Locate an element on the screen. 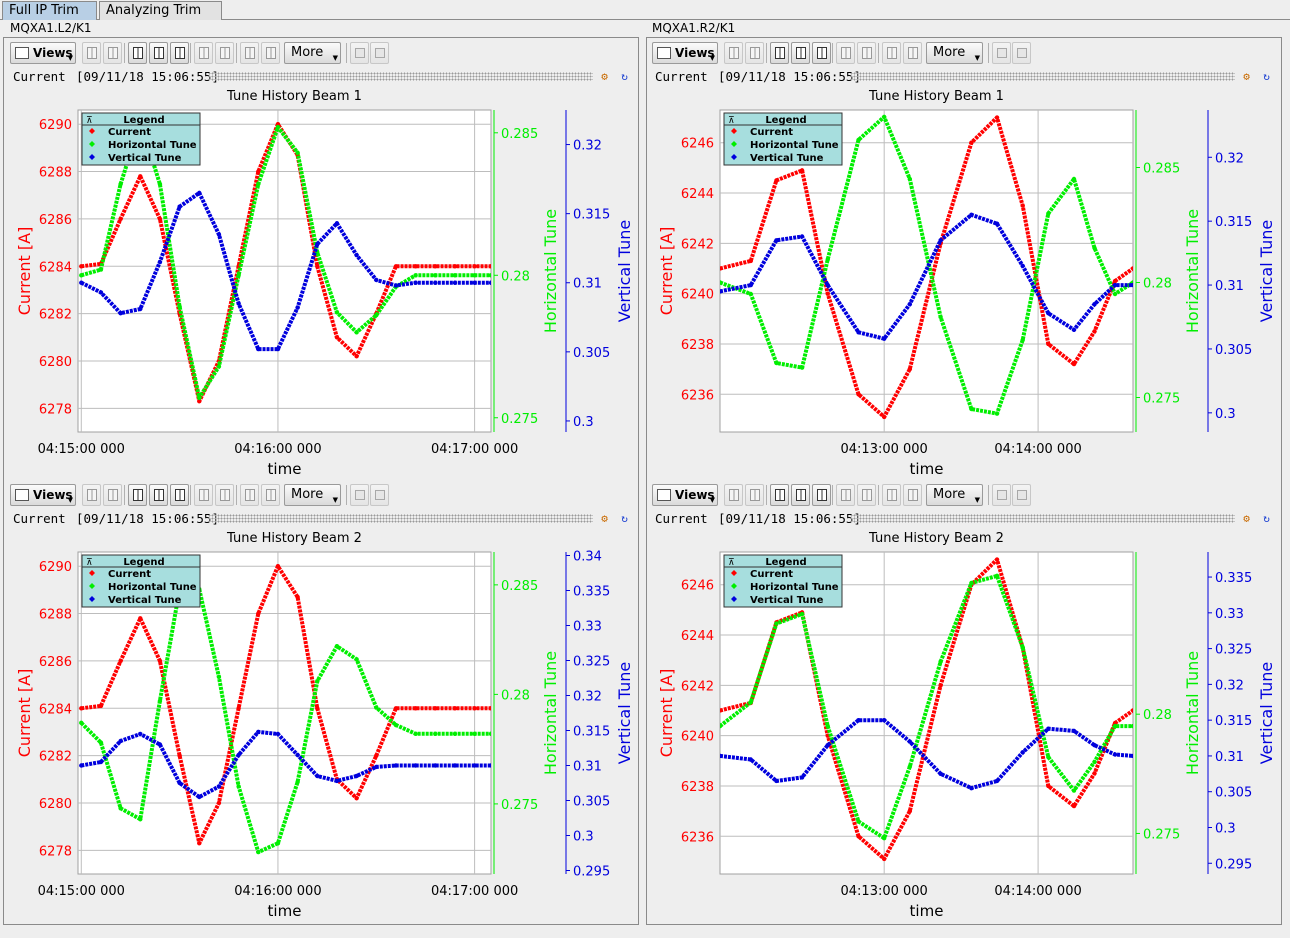  chart-title: Tune History Beam 2 is located at coordinates (294, 538).